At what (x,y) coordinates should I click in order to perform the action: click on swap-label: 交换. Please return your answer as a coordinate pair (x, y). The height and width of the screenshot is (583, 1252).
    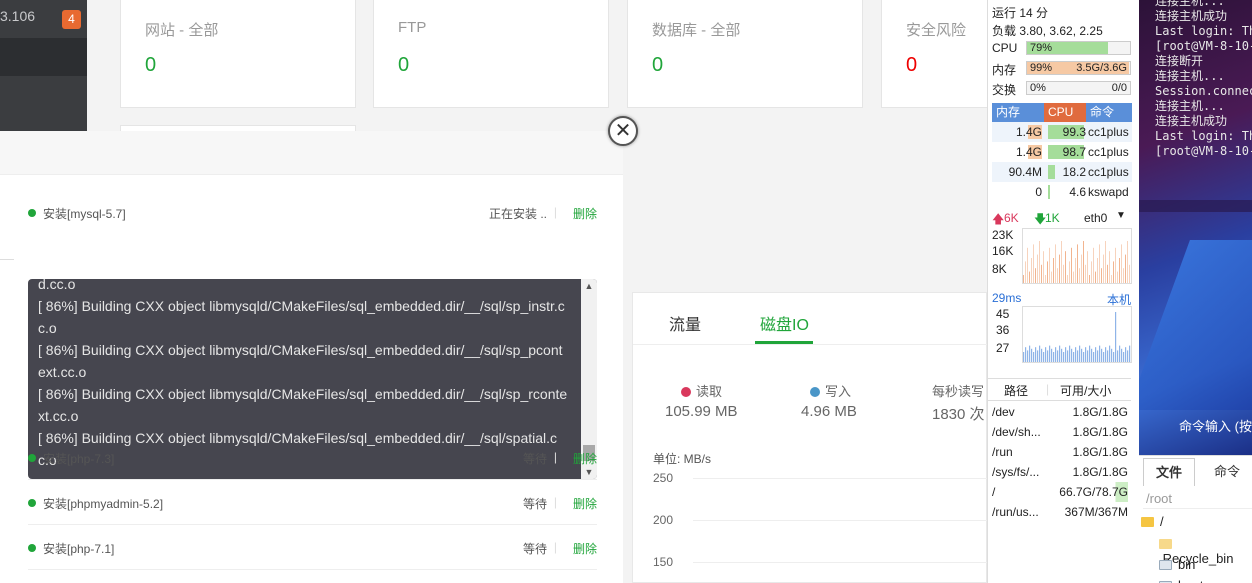
    Looking at the image, I should click on (1004, 90).